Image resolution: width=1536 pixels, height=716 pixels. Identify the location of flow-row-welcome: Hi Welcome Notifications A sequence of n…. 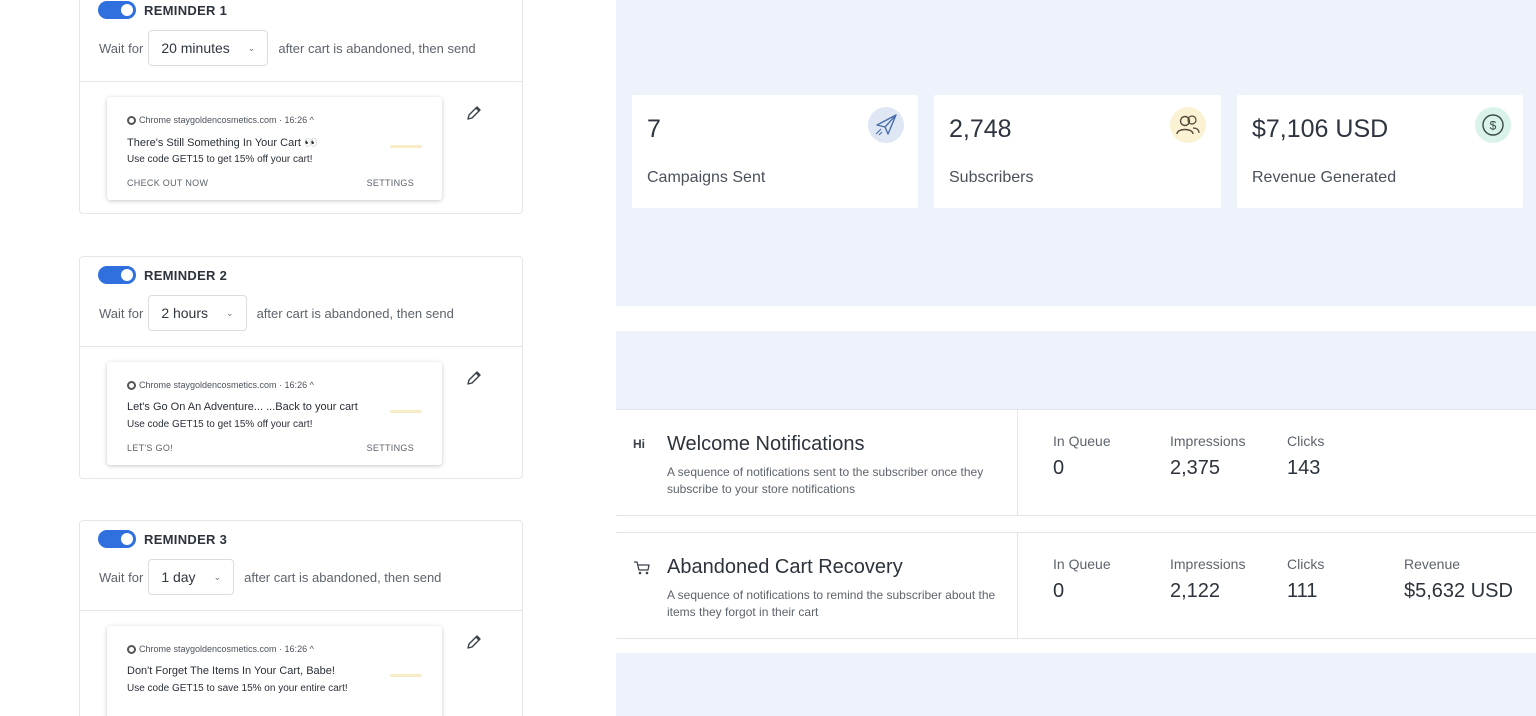
(1076, 462).